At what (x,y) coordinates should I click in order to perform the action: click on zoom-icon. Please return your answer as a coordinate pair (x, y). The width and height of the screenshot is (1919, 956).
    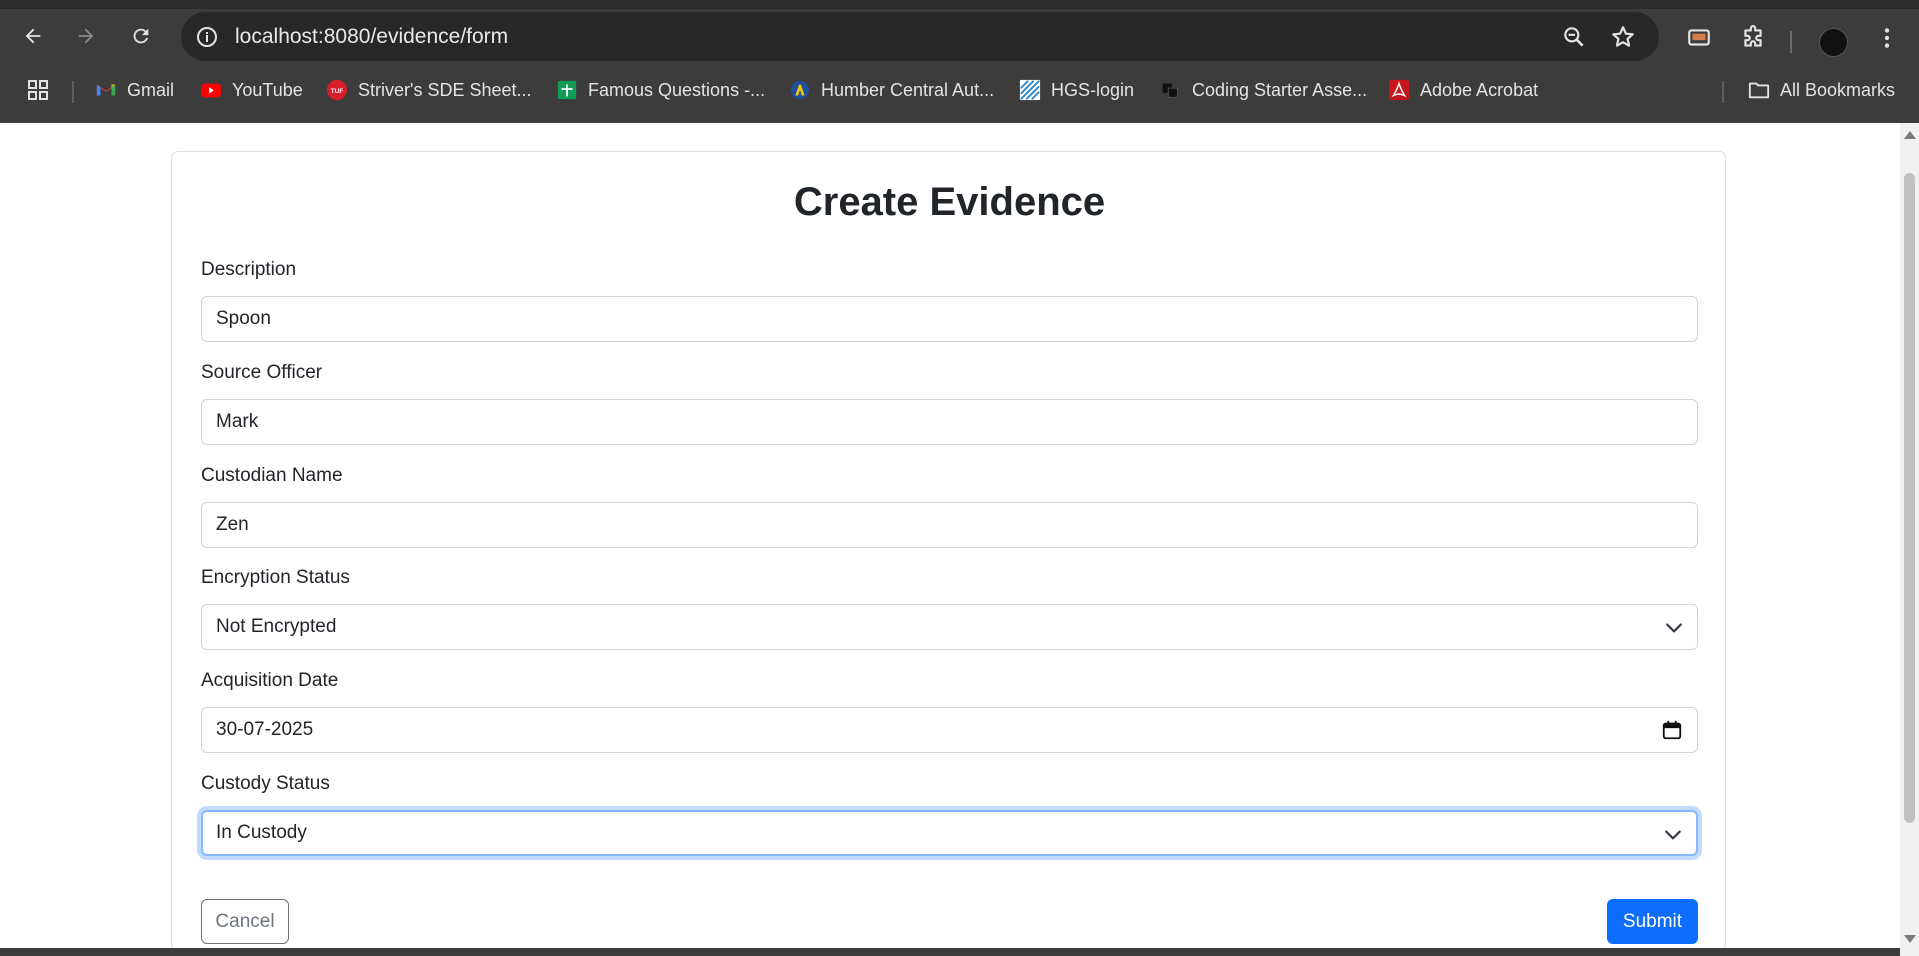
    Looking at the image, I should click on (1574, 37).